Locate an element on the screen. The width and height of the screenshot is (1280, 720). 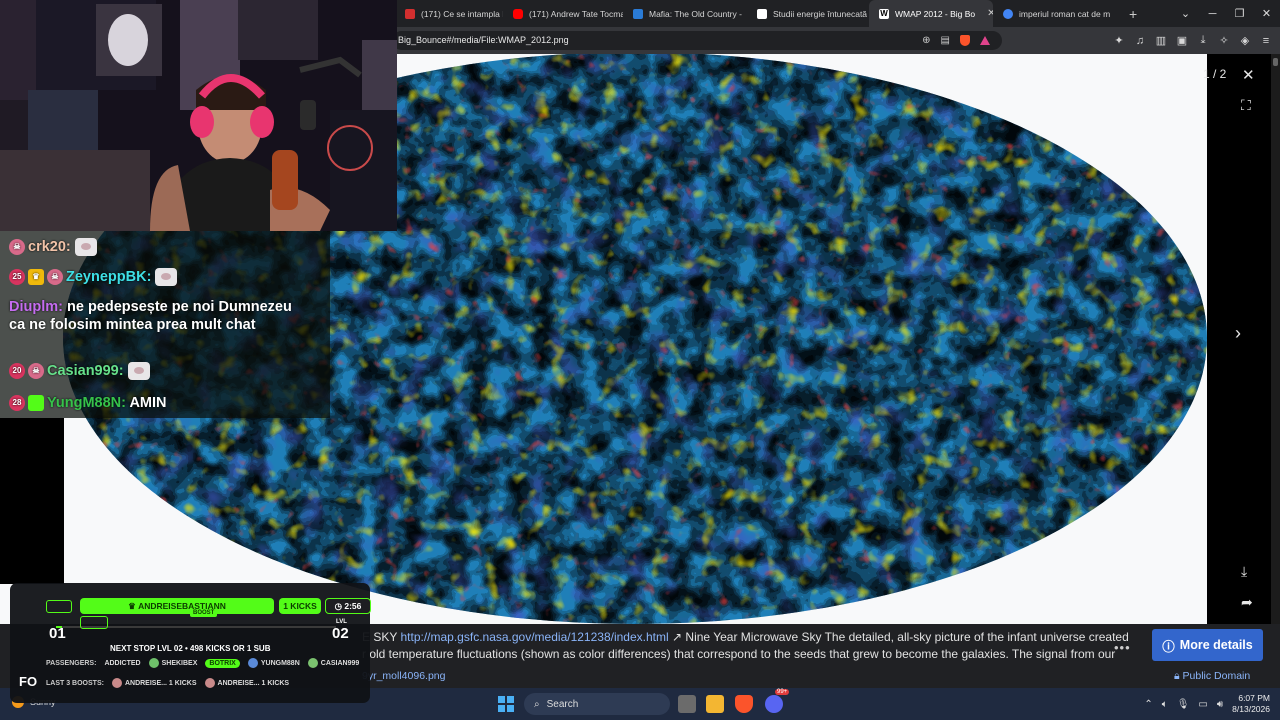
system-tray: ⌃ 🔈︎ 🎙︎ ▭ 🔊︎ 6:07 PM 8/13/2026 is located at coordinates (1212, 704).